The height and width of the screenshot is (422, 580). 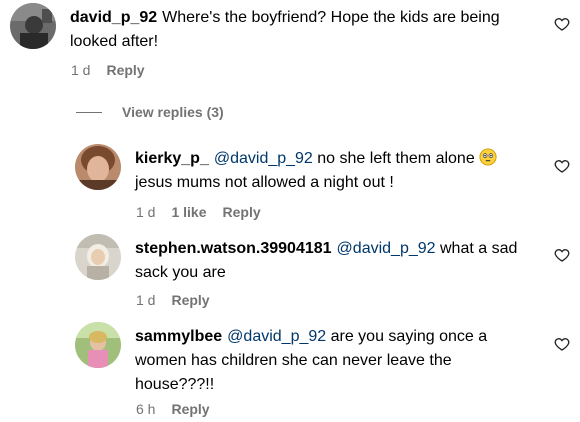 I want to click on avatar-stephen-image, so click(x=98, y=257).